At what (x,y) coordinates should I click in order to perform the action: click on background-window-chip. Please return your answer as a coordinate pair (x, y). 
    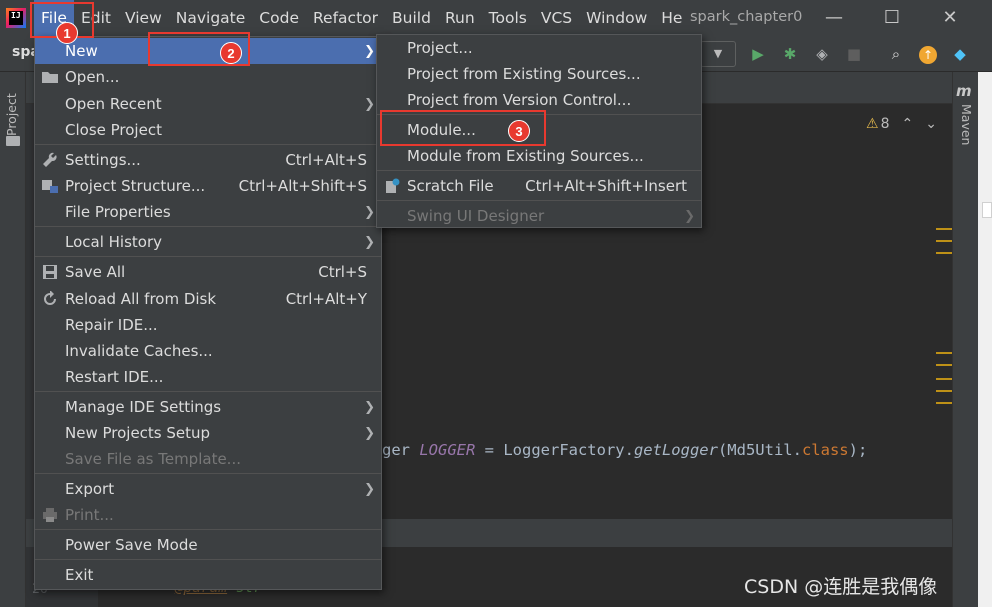
    Looking at the image, I should click on (987, 210).